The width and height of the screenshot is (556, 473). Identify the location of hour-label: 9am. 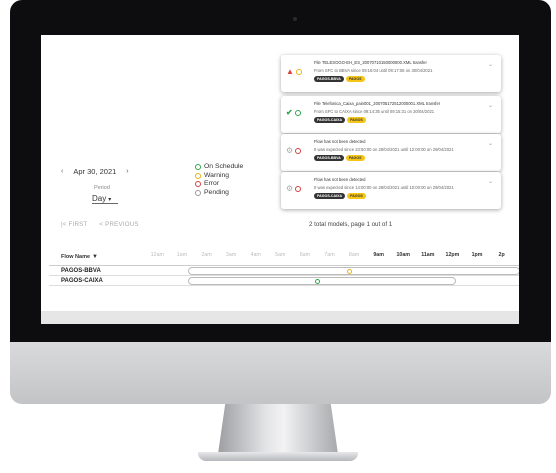
(378, 255).